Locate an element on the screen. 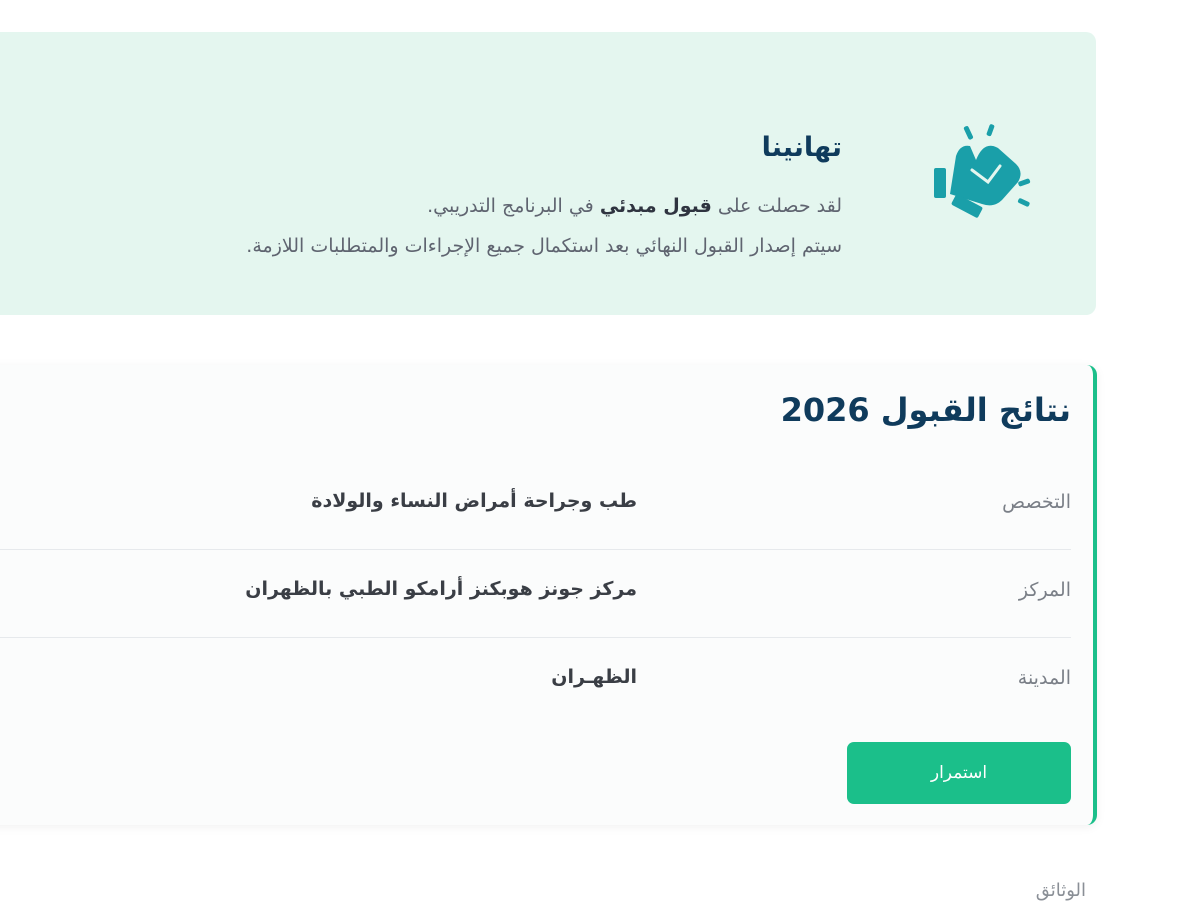 The image size is (1200, 904). result-row-specialty: التخصص طب وجراحة أمراض النساء والولادة is located at coordinates (535, 505).